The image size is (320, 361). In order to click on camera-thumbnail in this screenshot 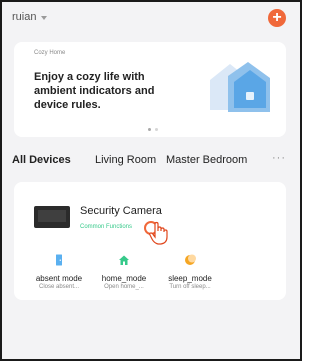, I will do `click(52, 217)`.